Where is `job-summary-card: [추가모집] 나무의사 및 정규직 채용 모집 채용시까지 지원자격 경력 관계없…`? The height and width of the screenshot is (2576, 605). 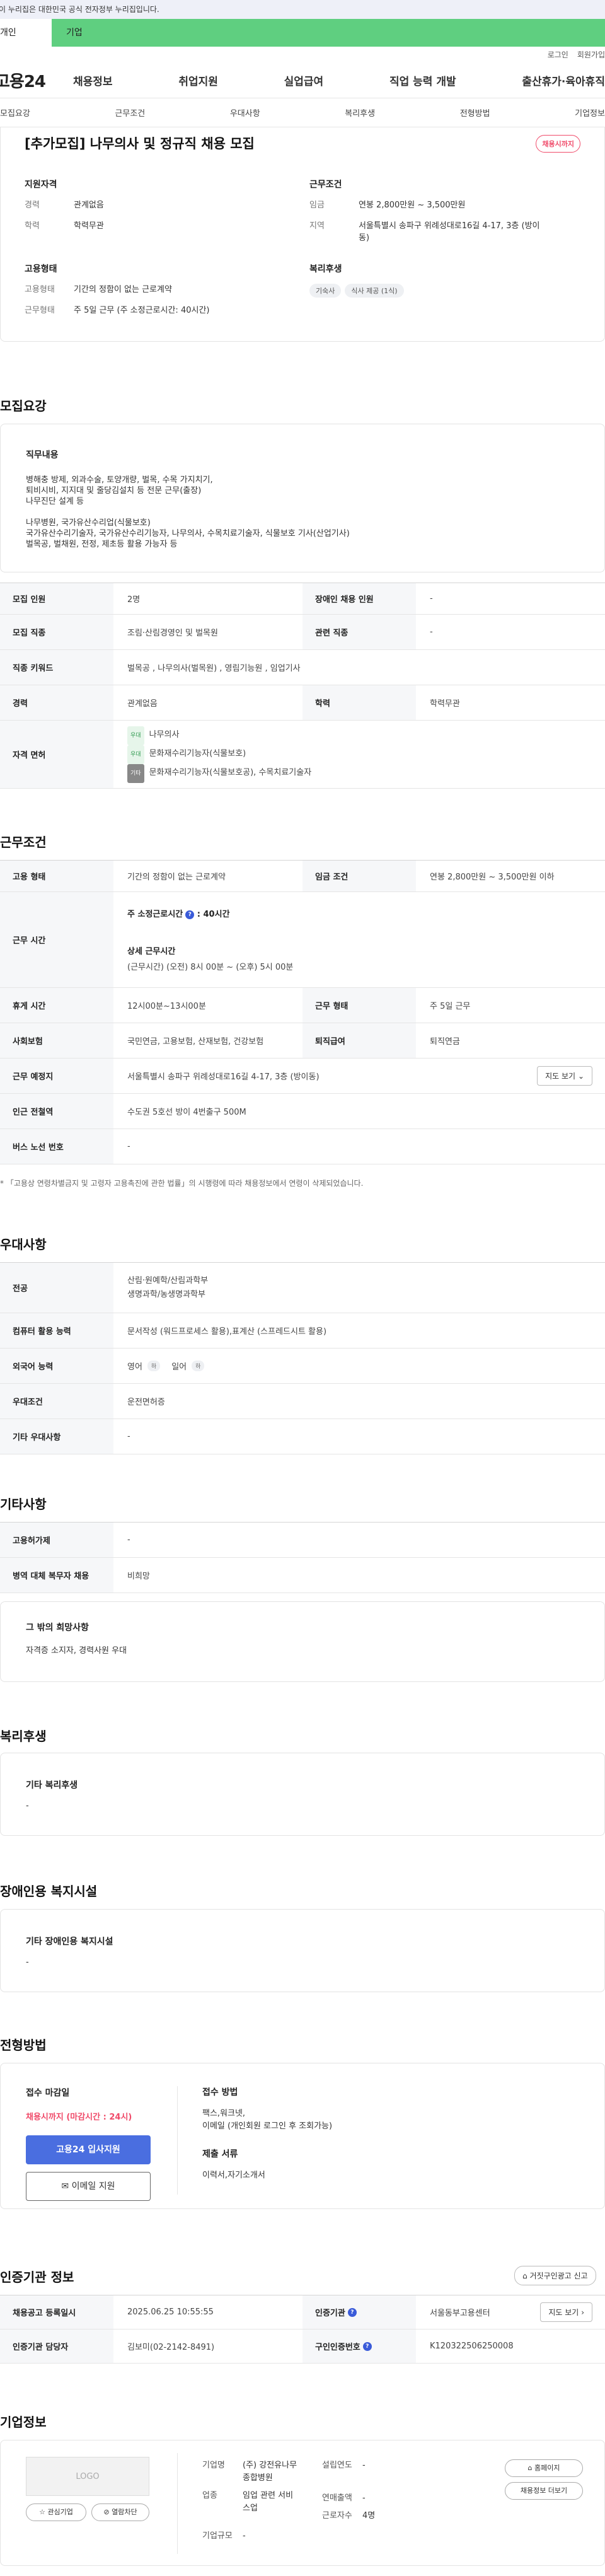
job-summary-card: [추가모집] 나무의사 및 정규직 채용 모집 채용시까지 지원자격 경력 관계없… is located at coordinates (302, 234).